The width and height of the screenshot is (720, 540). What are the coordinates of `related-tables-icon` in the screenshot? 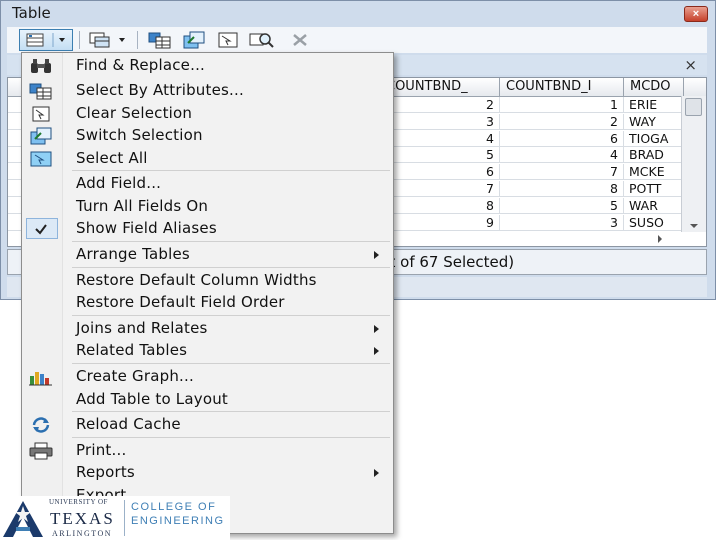 It's located at (107, 40).